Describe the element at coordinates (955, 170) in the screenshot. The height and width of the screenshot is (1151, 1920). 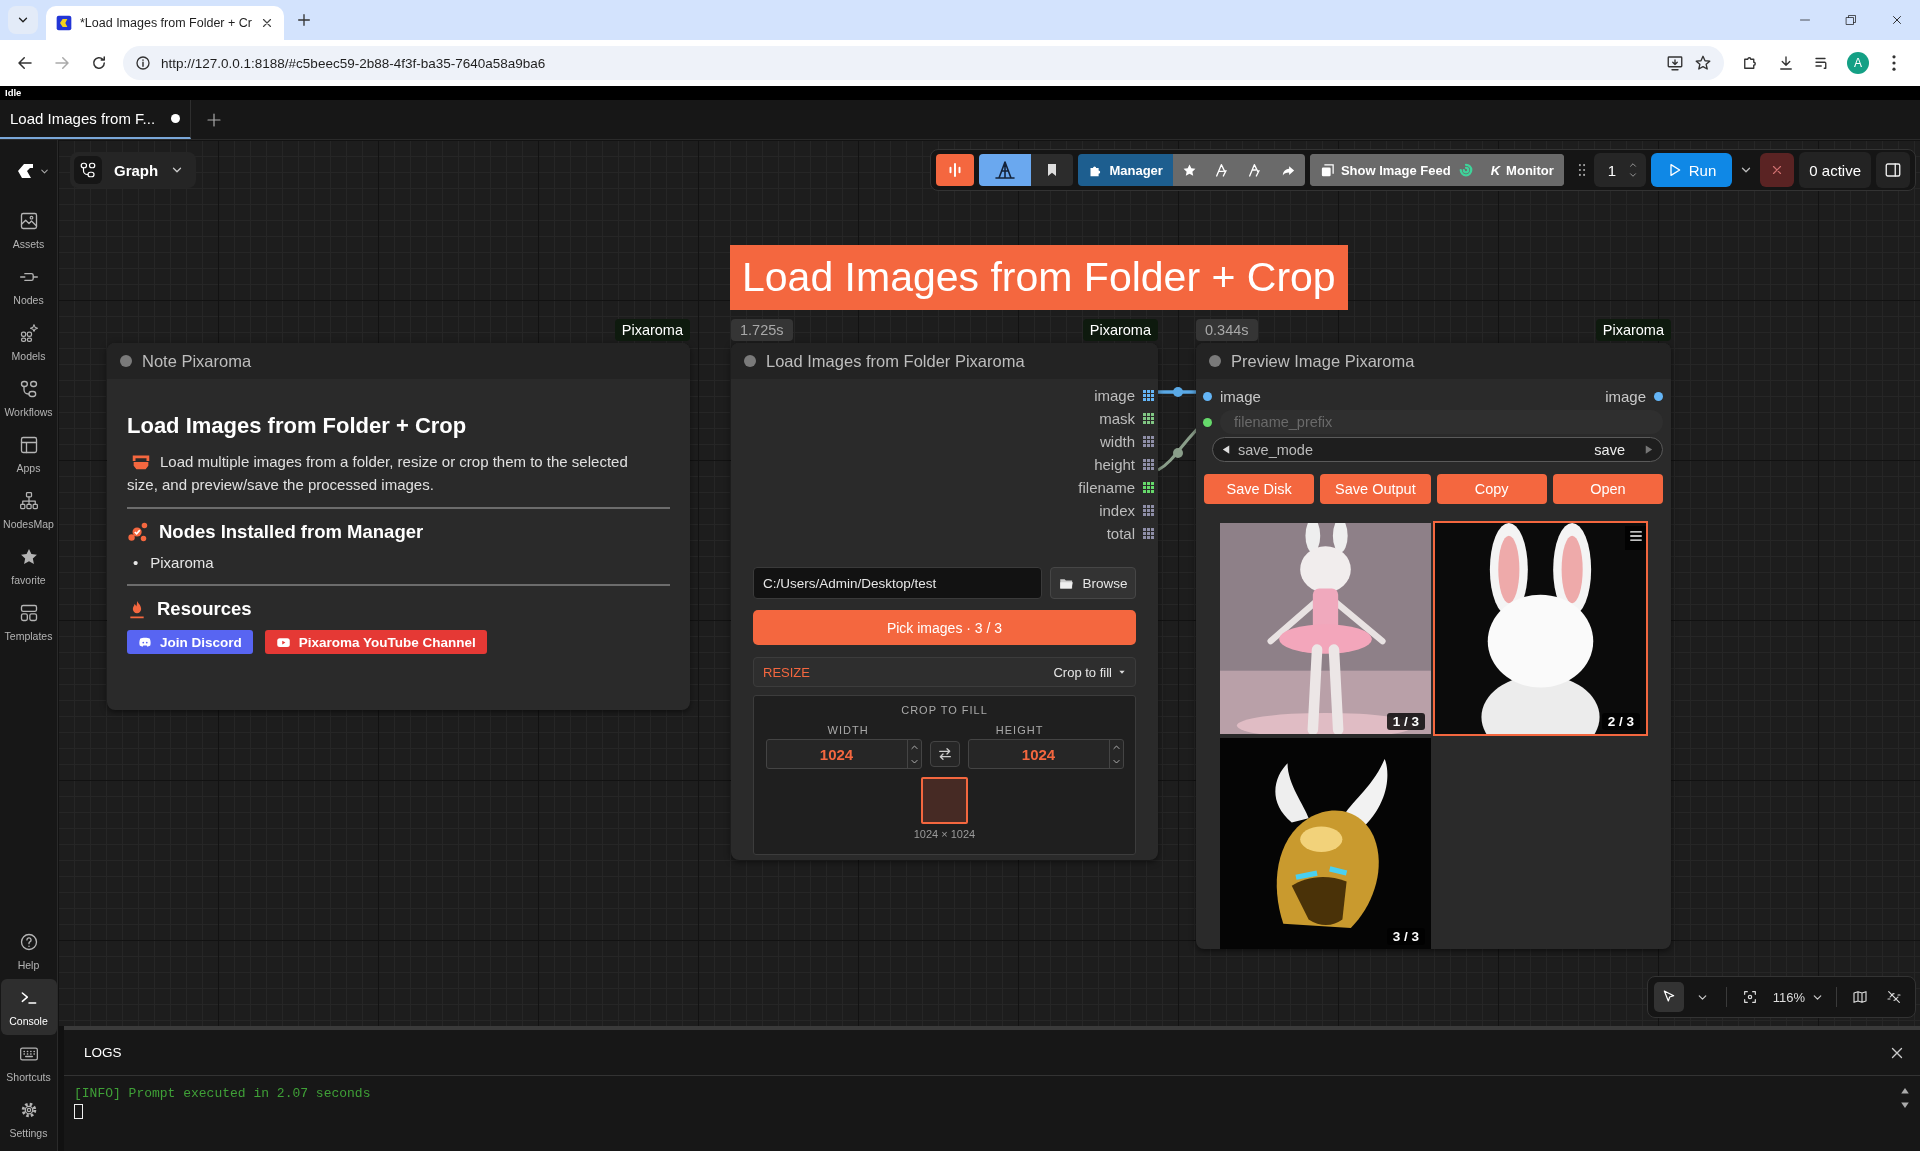
I see `audio-bars-button` at that location.